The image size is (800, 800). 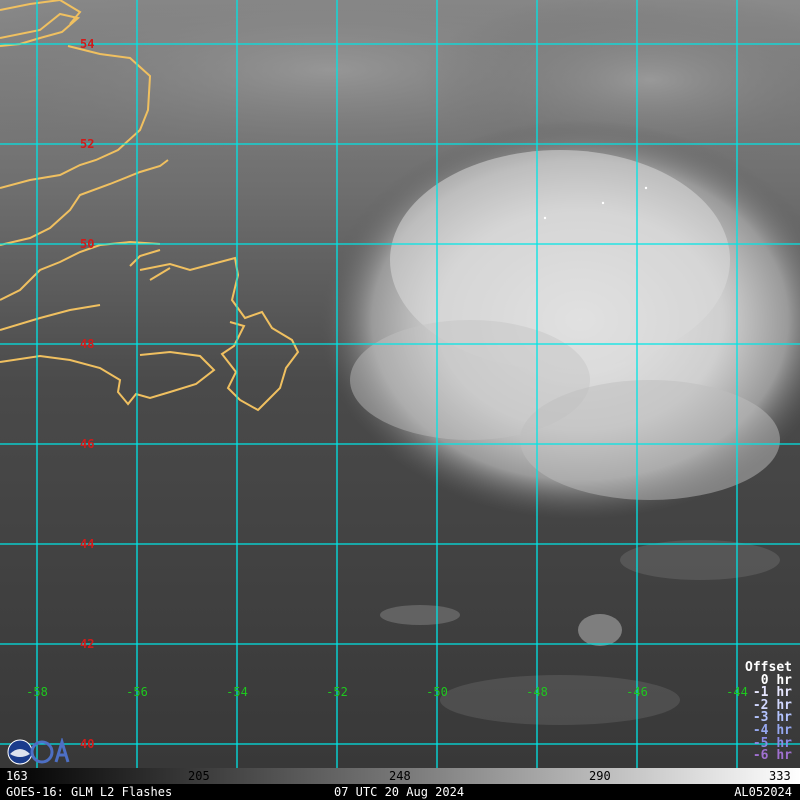 What do you see at coordinates (87, 344) in the screenshot?
I see `lat-label-48: 48` at bounding box center [87, 344].